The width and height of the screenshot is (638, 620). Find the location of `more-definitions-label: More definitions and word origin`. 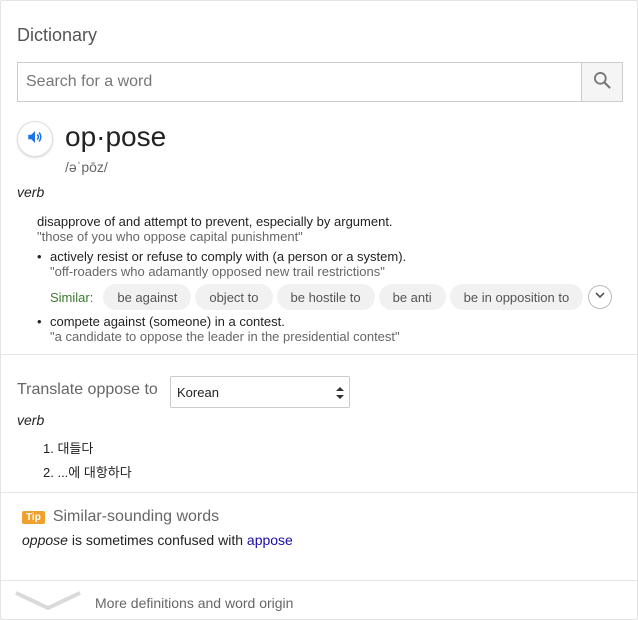

more-definitions-label: More definitions and word origin is located at coordinates (194, 602).